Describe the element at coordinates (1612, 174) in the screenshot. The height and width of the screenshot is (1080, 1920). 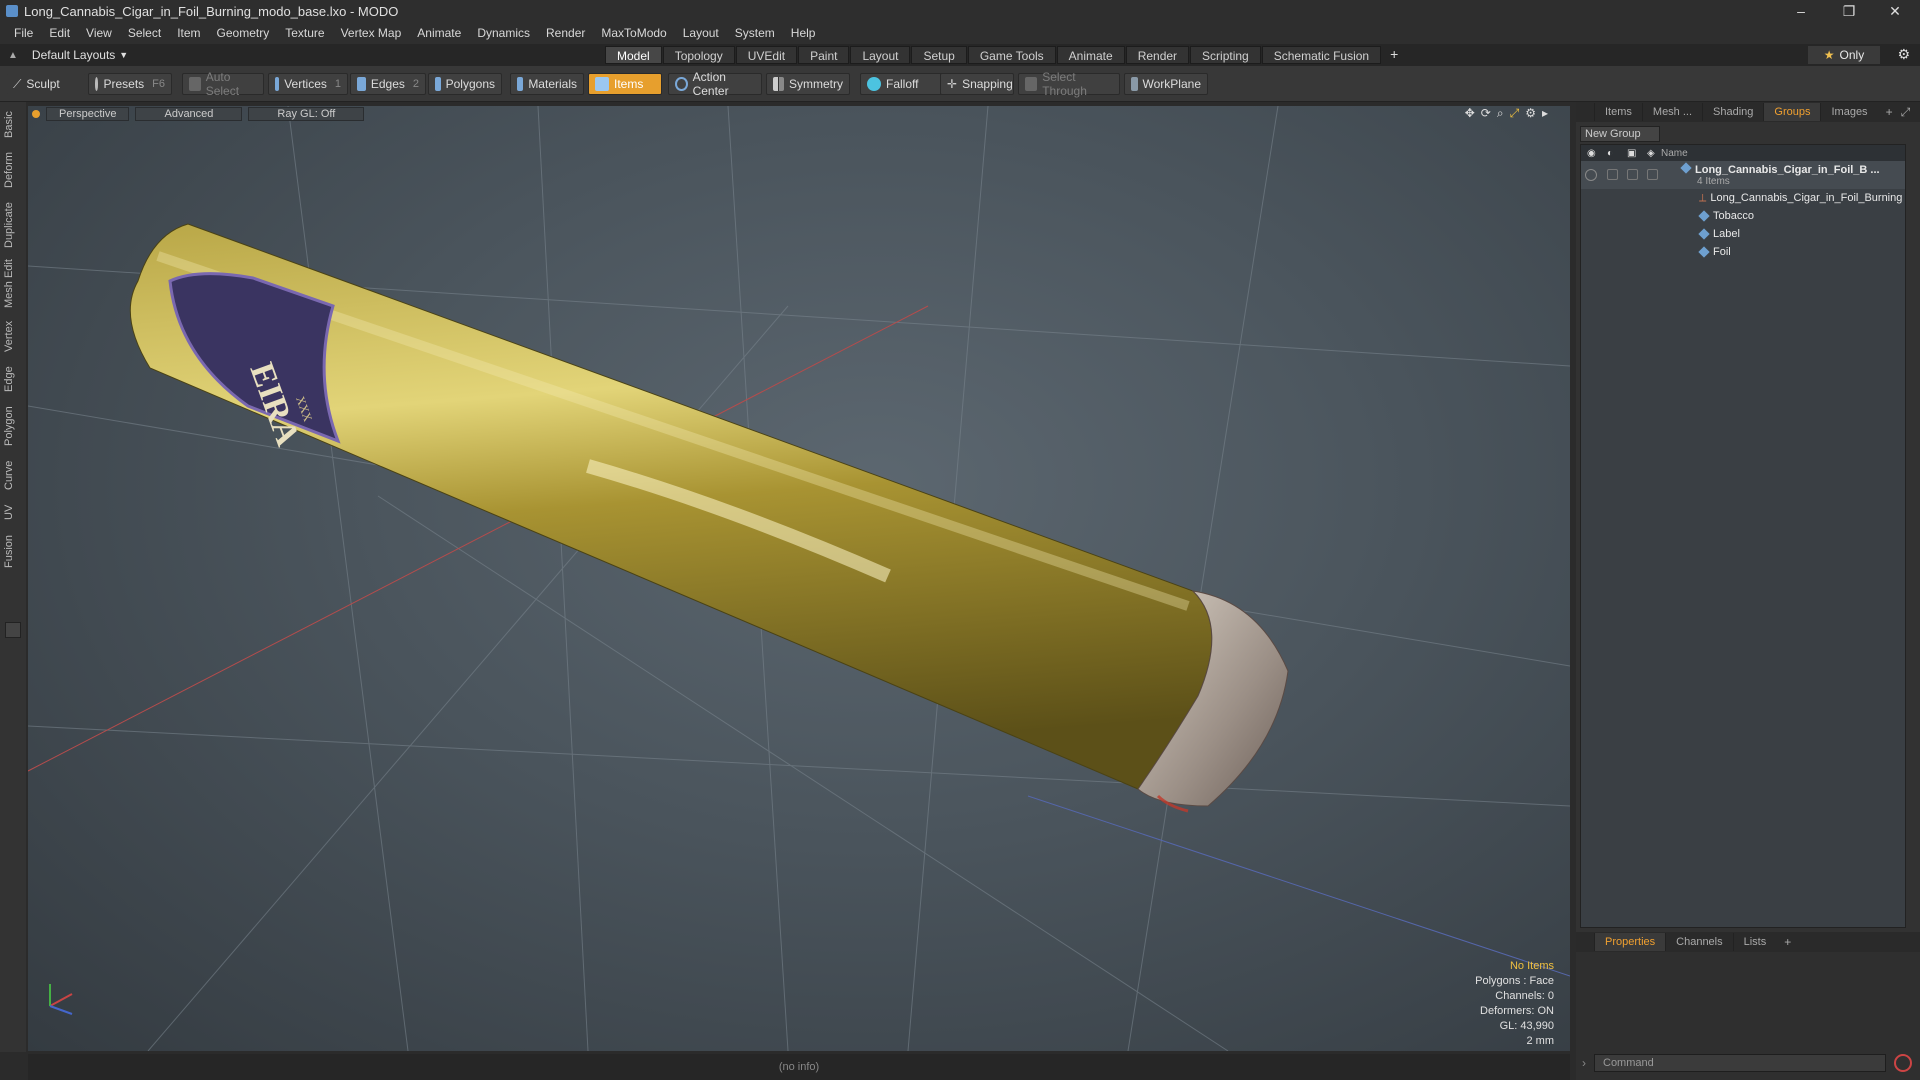
I see `render-toggle-box` at that location.